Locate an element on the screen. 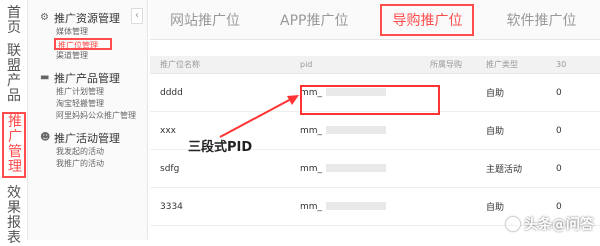  cell-name: 3334 is located at coordinates (171, 206).